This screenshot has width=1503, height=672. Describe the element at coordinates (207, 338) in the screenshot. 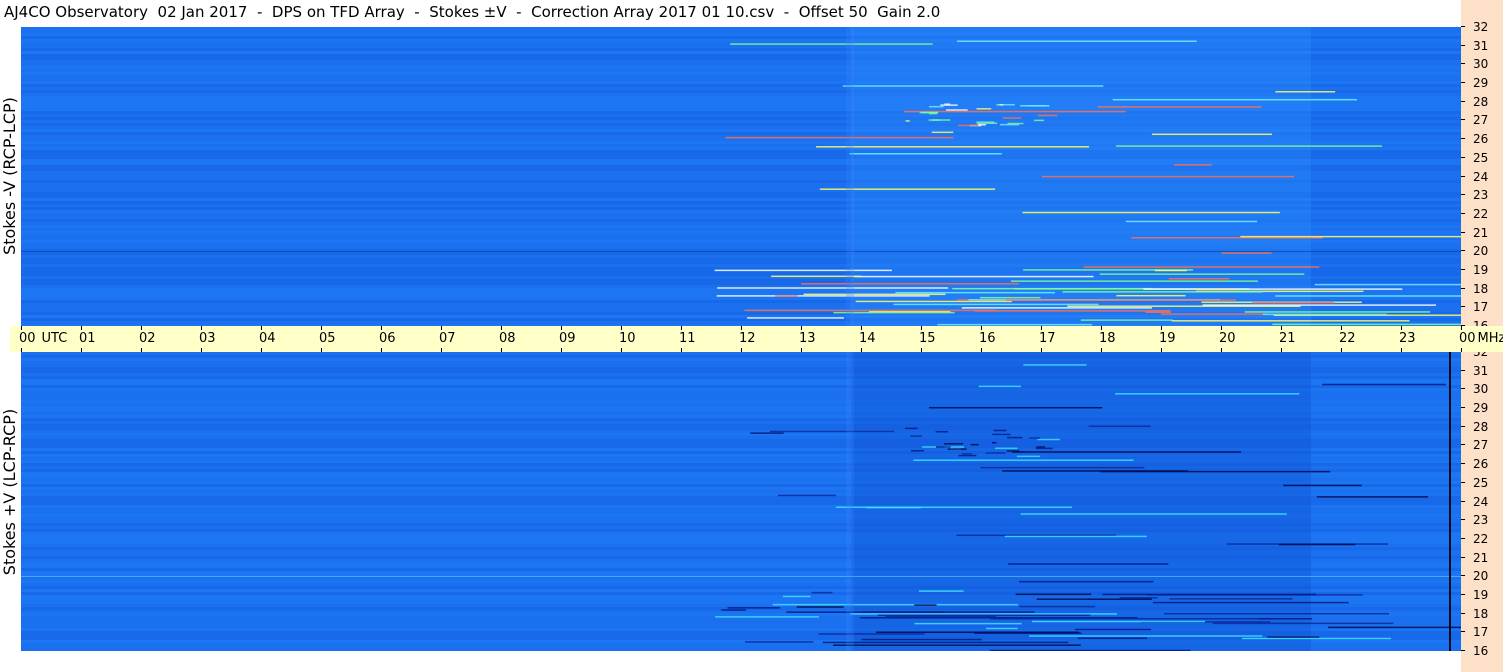

I see `utc-hour-label: 03` at that location.